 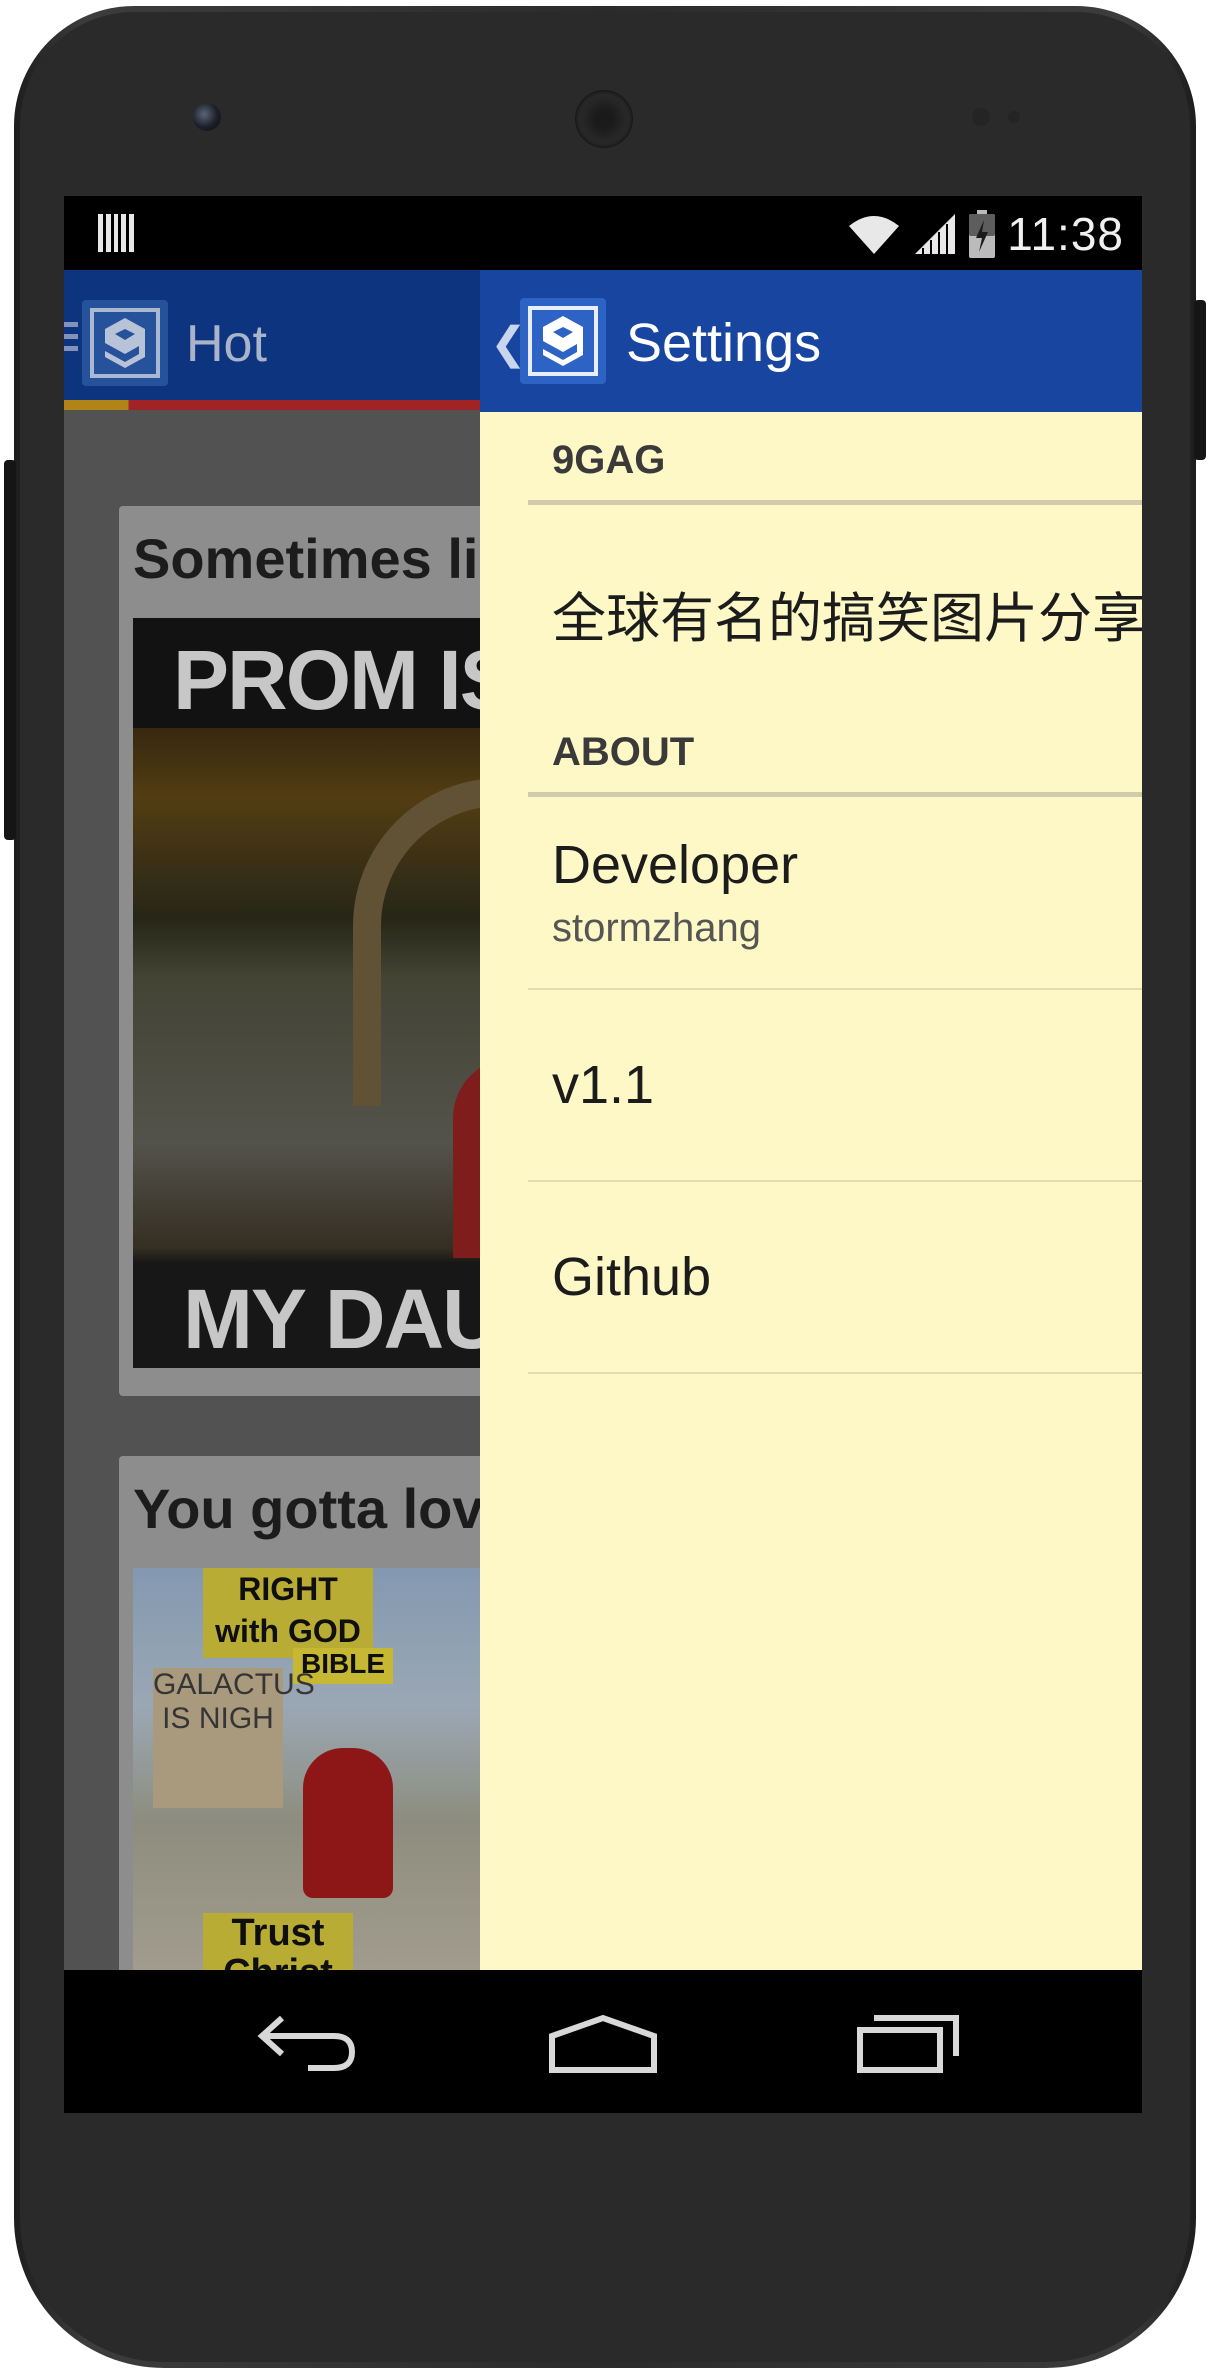 What do you see at coordinates (874, 235) in the screenshot?
I see `wifi-icon` at bounding box center [874, 235].